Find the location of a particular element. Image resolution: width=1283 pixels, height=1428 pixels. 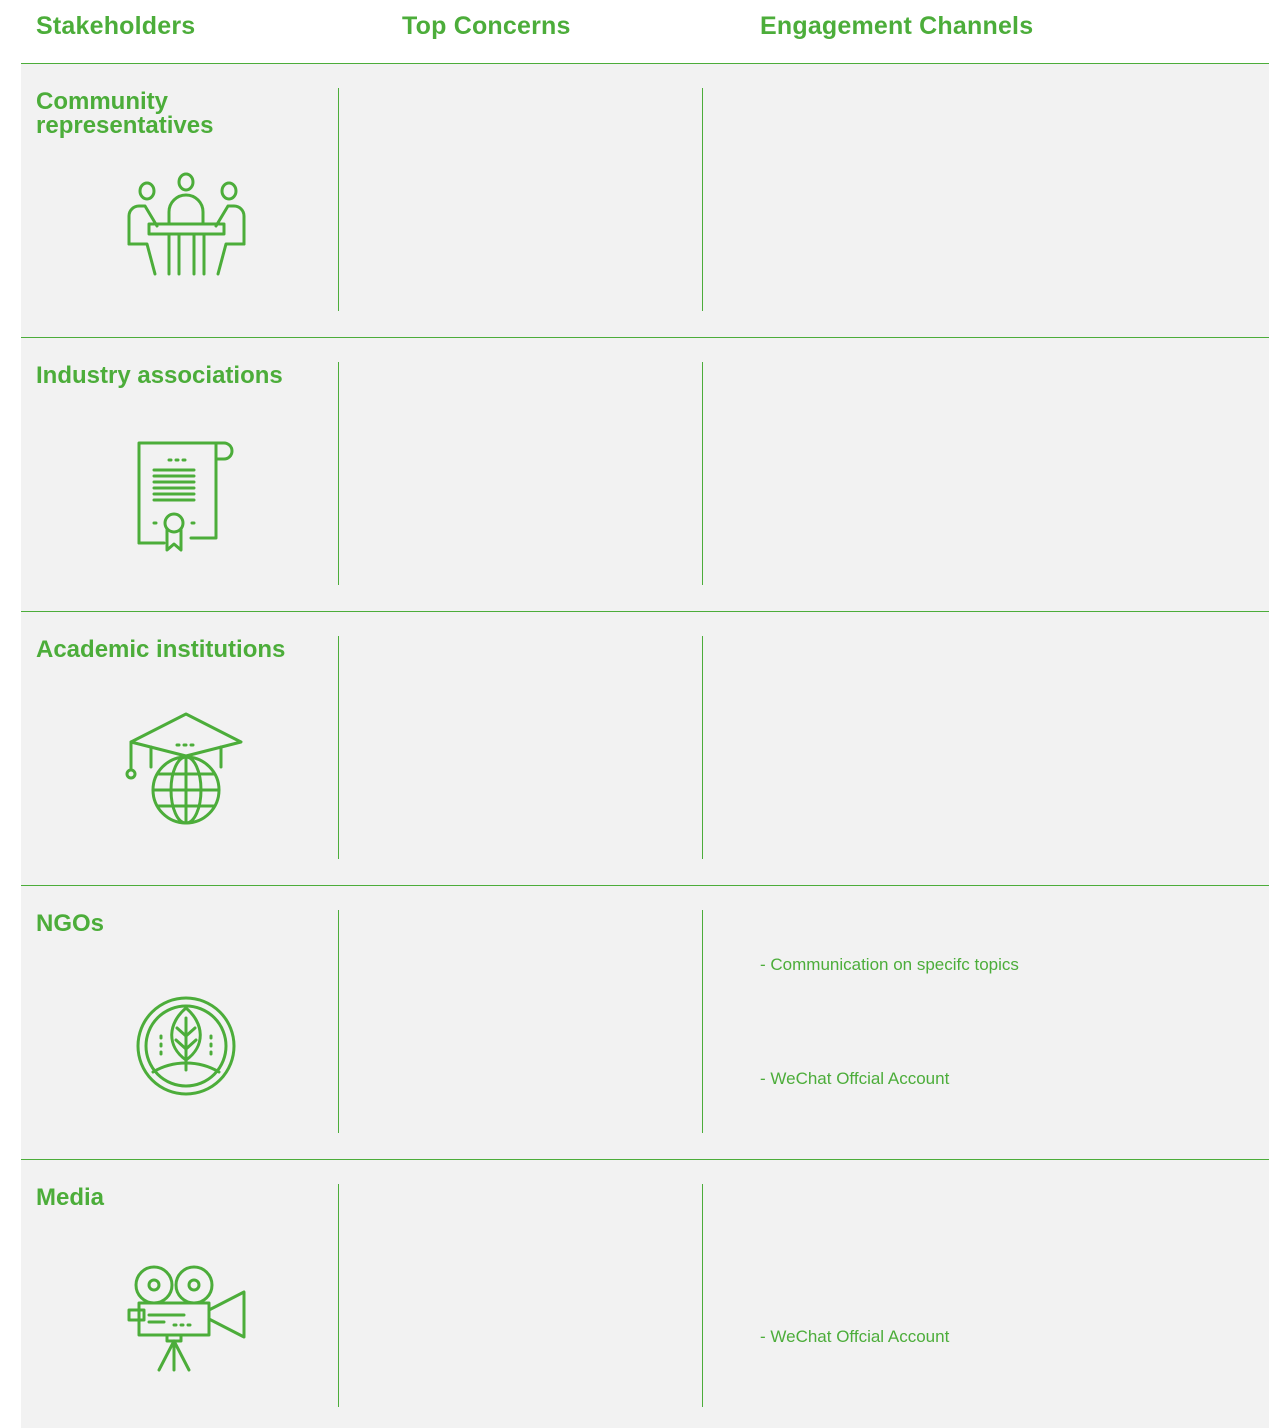

stakeholder-name: Academic institutions is located at coordinates (161, 649).